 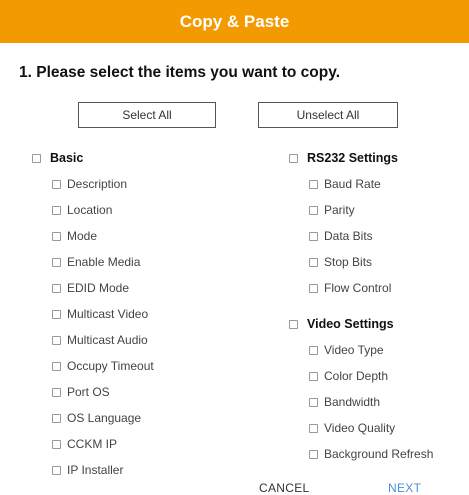 What do you see at coordinates (404, 488) in the screenshot?
I see `next-button: NEXT` at bounding box center [404, 488].